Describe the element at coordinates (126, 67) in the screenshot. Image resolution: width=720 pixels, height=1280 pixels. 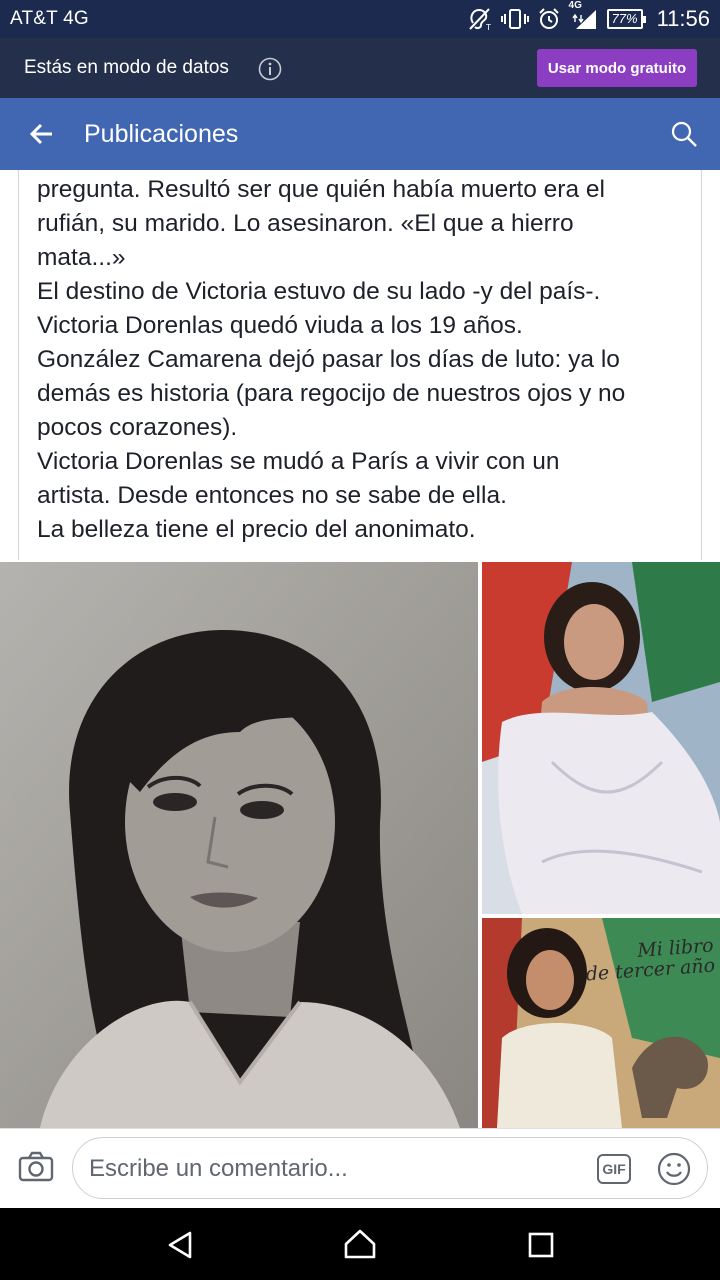
I see `data-mode-text: Estás en modo de datos` at that location.